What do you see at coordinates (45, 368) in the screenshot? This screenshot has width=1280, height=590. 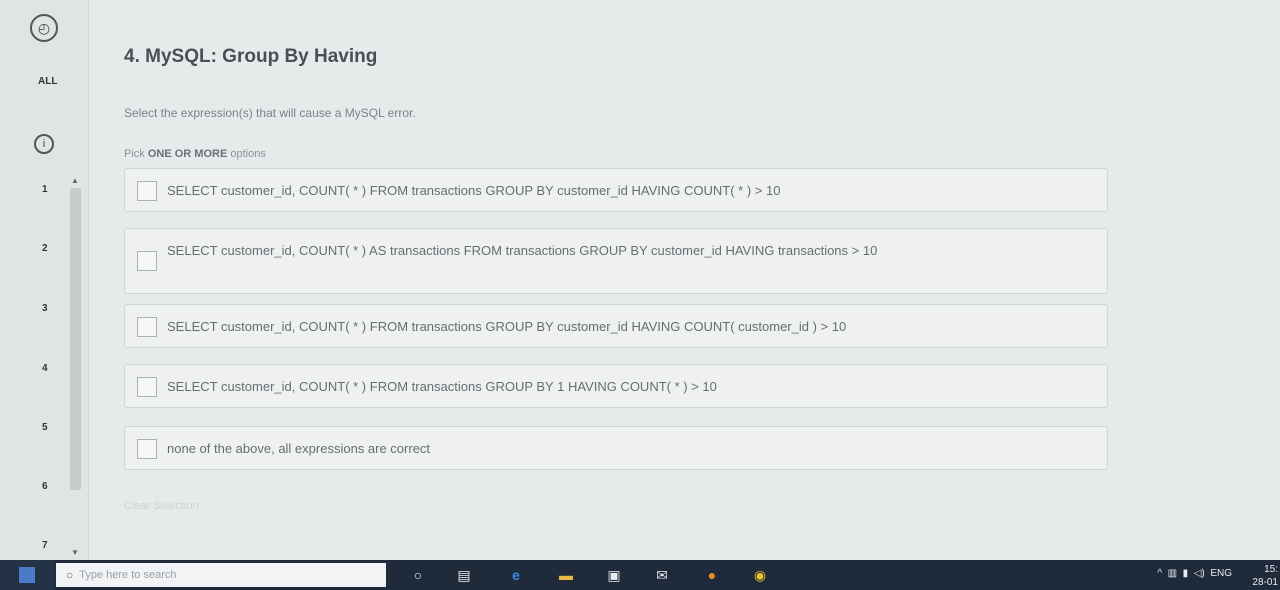 I see `question-nav-4: 4` at bounding box center [45, 368].